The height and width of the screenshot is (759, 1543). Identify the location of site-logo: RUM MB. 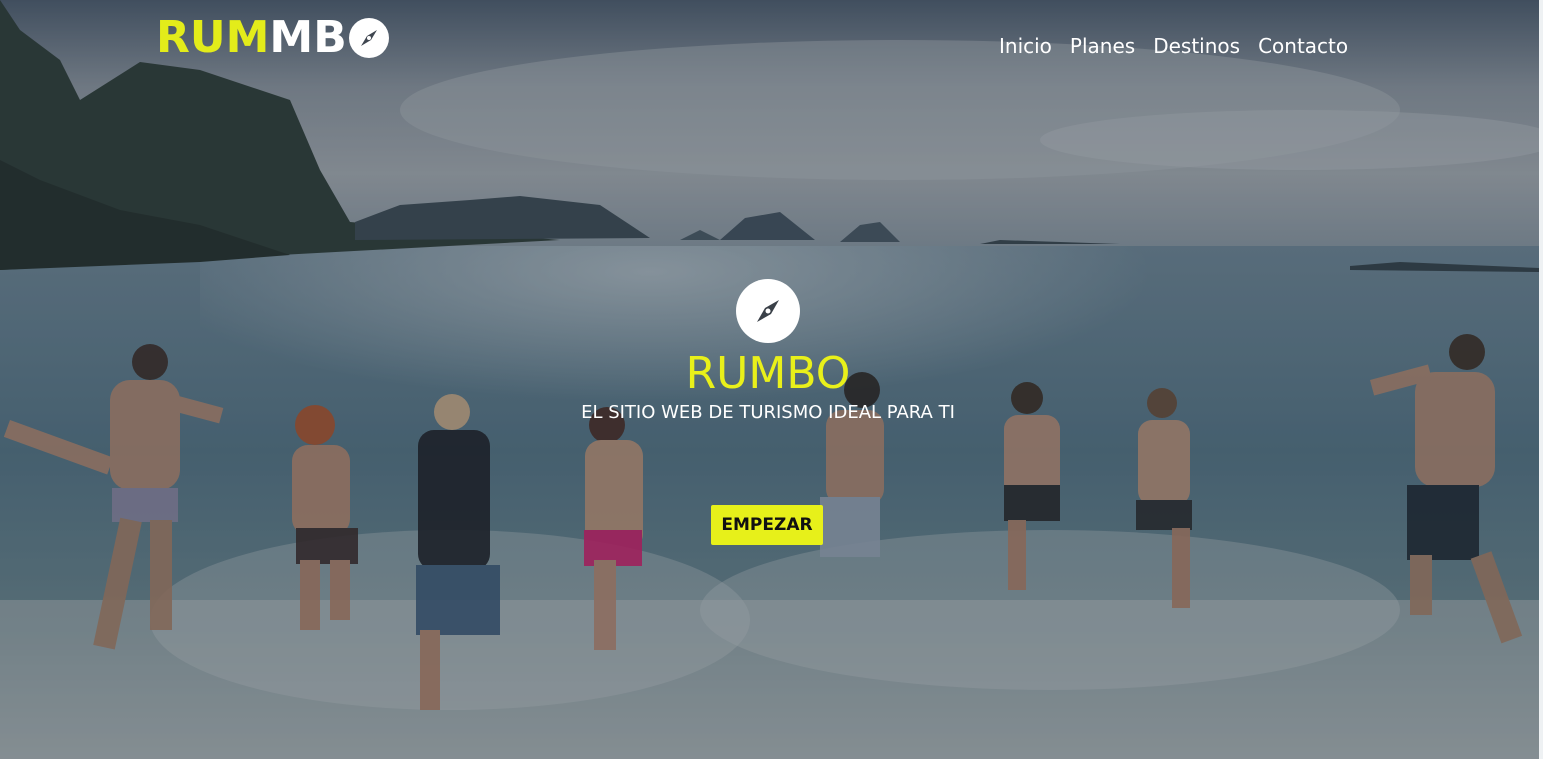
(272, 38).